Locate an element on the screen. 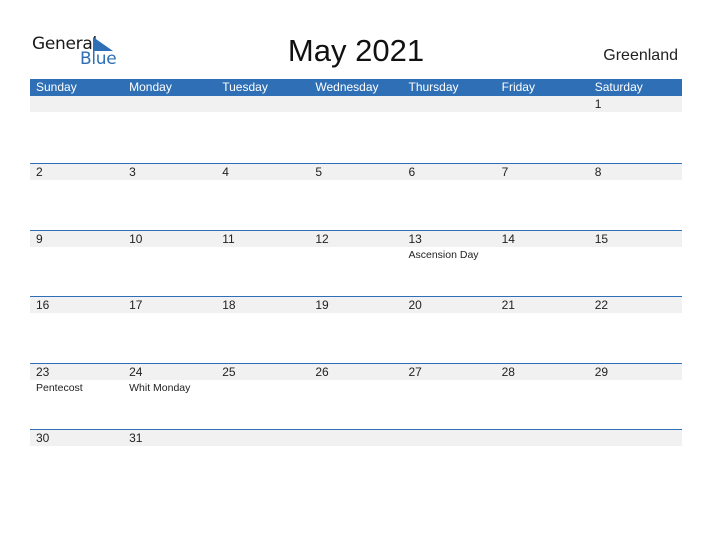  day-cell: 14 is located at coordinates (542, 264).